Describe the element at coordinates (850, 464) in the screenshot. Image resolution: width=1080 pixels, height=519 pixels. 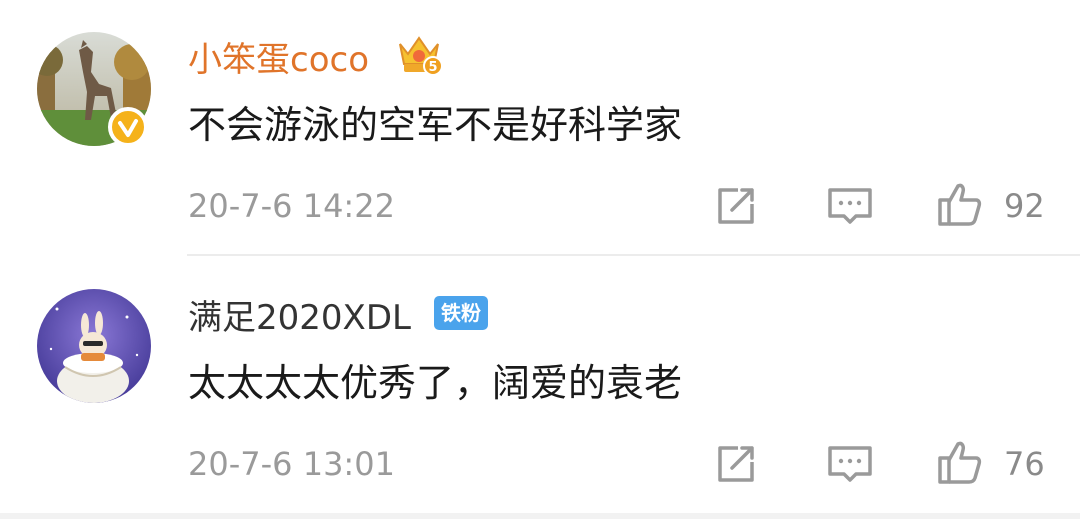
I see `comment-icon` at that location.